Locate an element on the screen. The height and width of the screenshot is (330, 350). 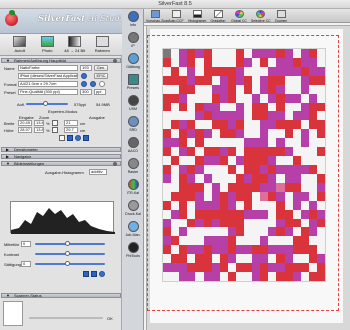
preset-select: Fine-Qualität (300 ppi) is located at coordinates (48, 92).